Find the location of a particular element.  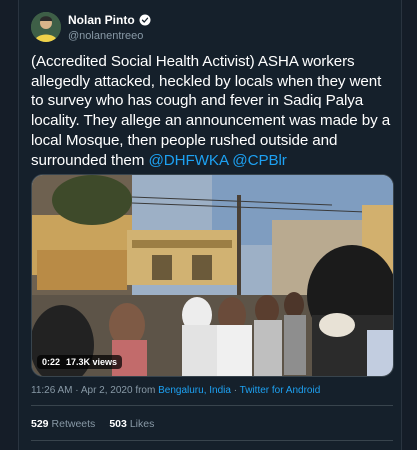

engagement-stats: 529 Retweets 503 Likes is located at coordinates (92, 424).